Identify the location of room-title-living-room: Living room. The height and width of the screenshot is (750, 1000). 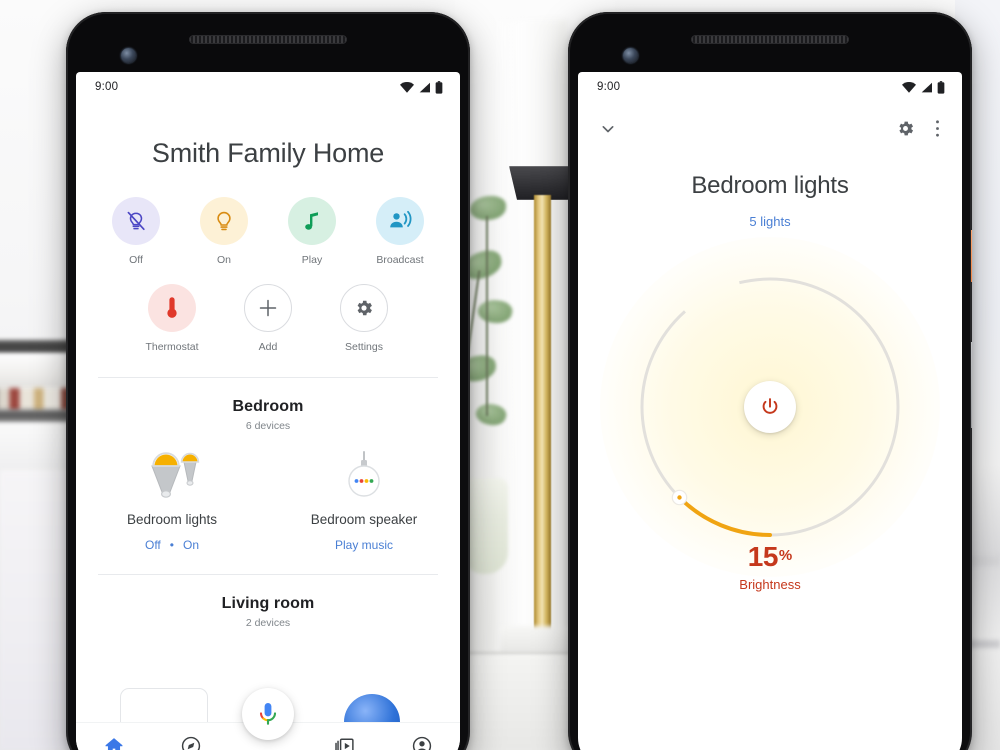
(268, 603).